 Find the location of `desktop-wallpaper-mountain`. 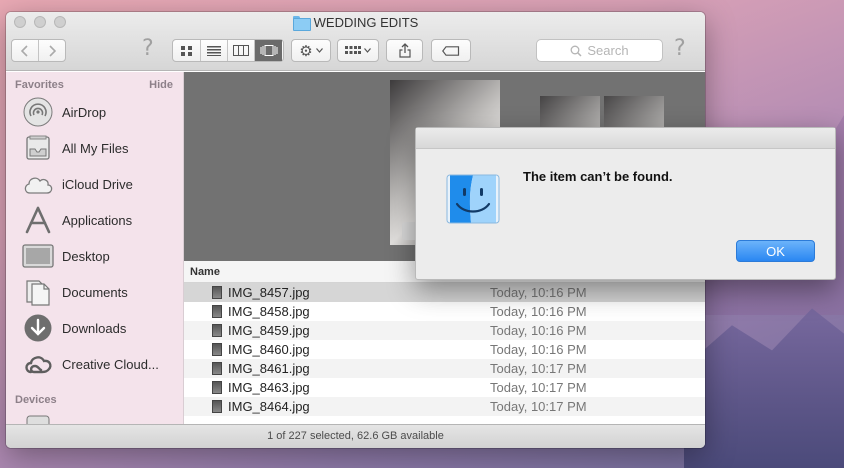

desktop-wallpaper-mountain is located at coordinates (764, 388).